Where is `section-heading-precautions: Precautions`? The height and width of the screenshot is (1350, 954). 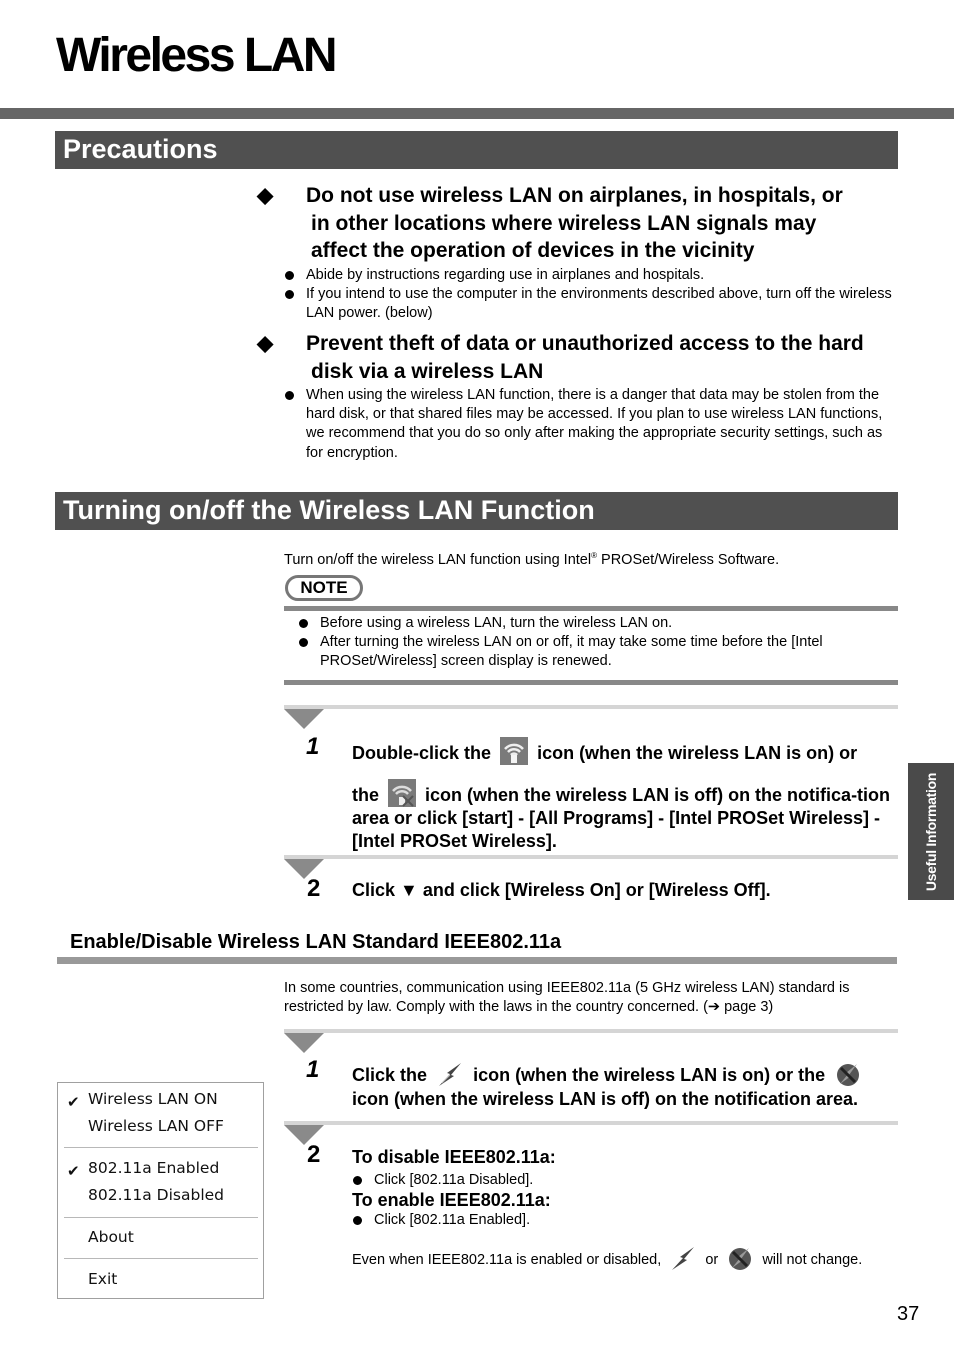
section-heading-precautions: Precautions is located at coordinates (476, 150).